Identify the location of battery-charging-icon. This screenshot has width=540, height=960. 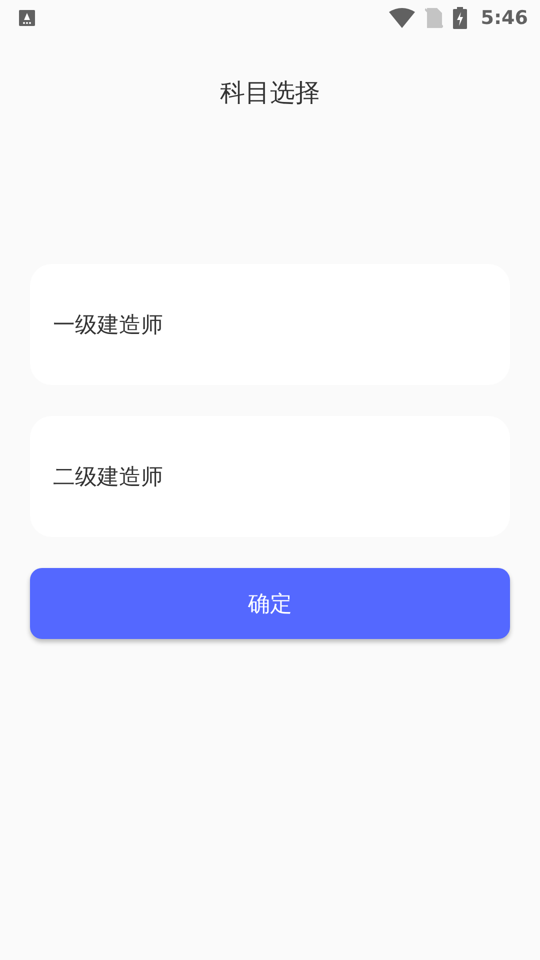
(459, 18).